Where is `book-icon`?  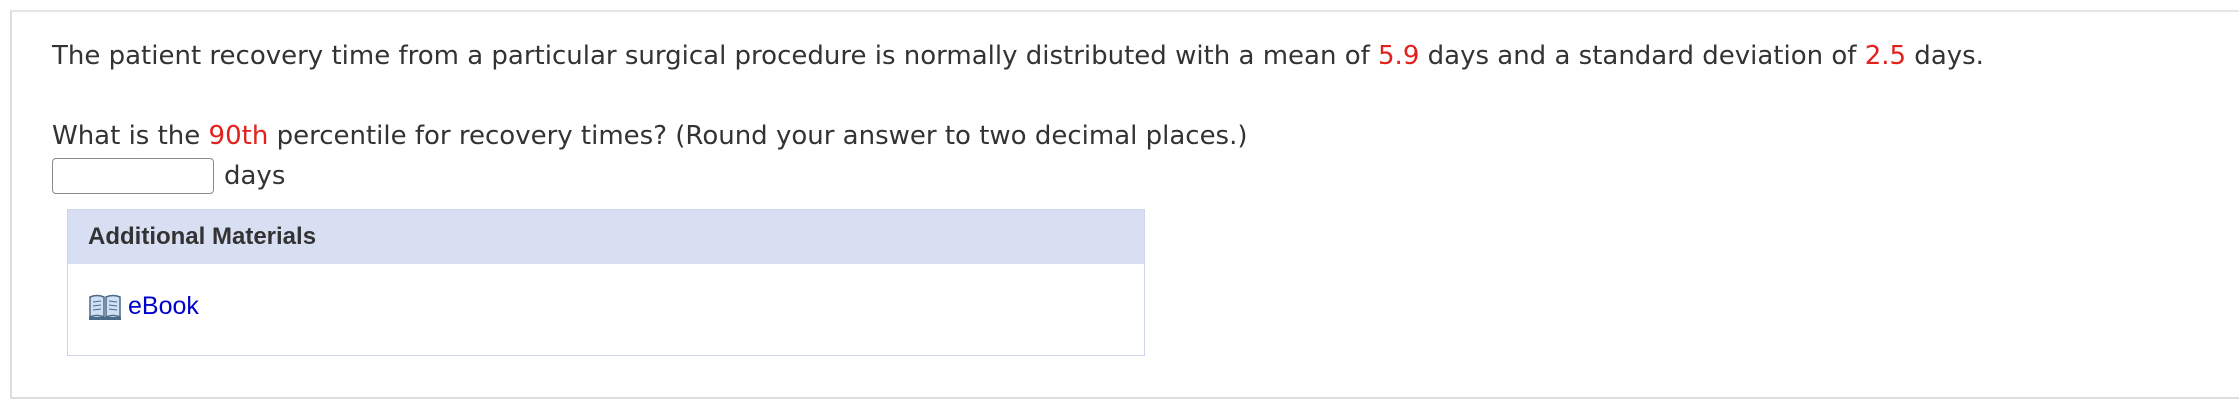
book-icon is located at coordinates (105, 307).